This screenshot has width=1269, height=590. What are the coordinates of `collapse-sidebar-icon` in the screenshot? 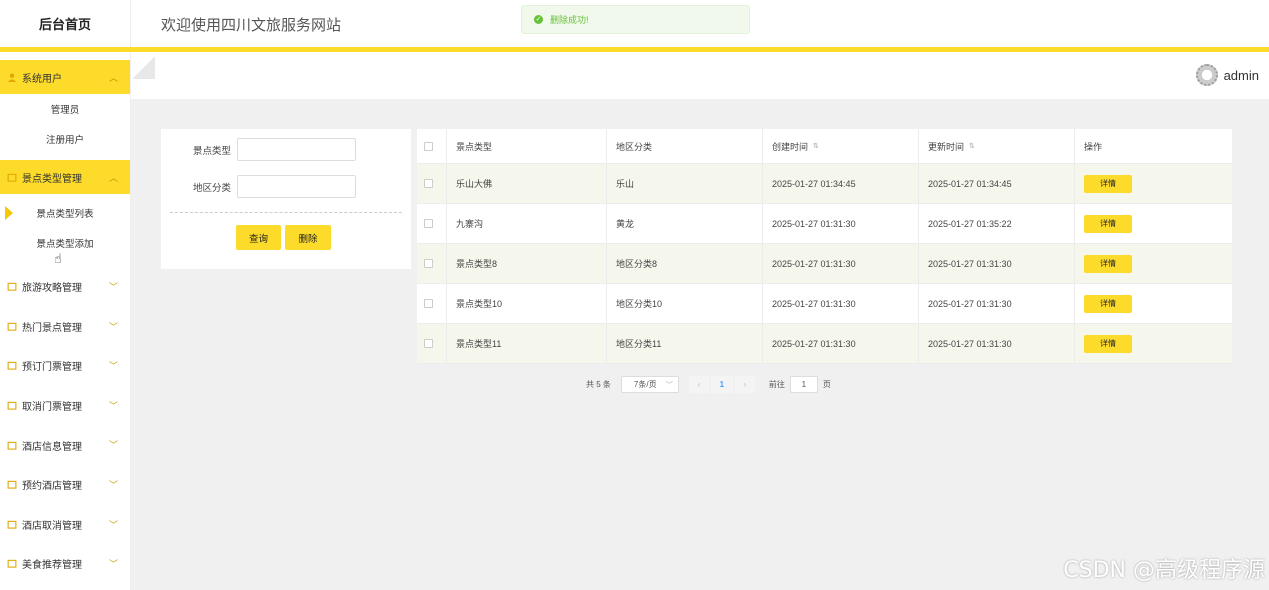 It's located at (144, 67).